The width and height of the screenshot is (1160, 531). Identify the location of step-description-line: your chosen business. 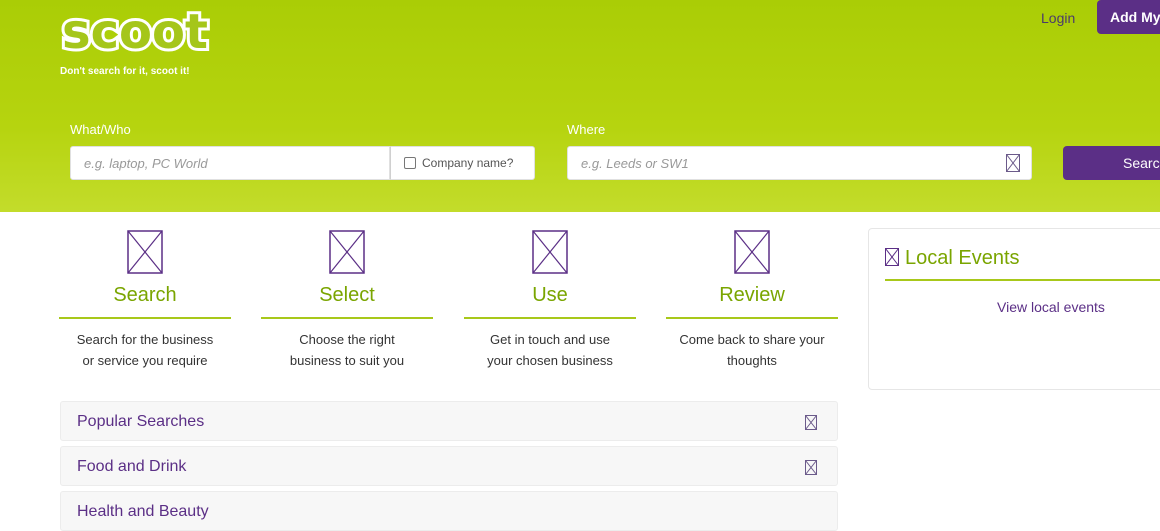
(550, 360).